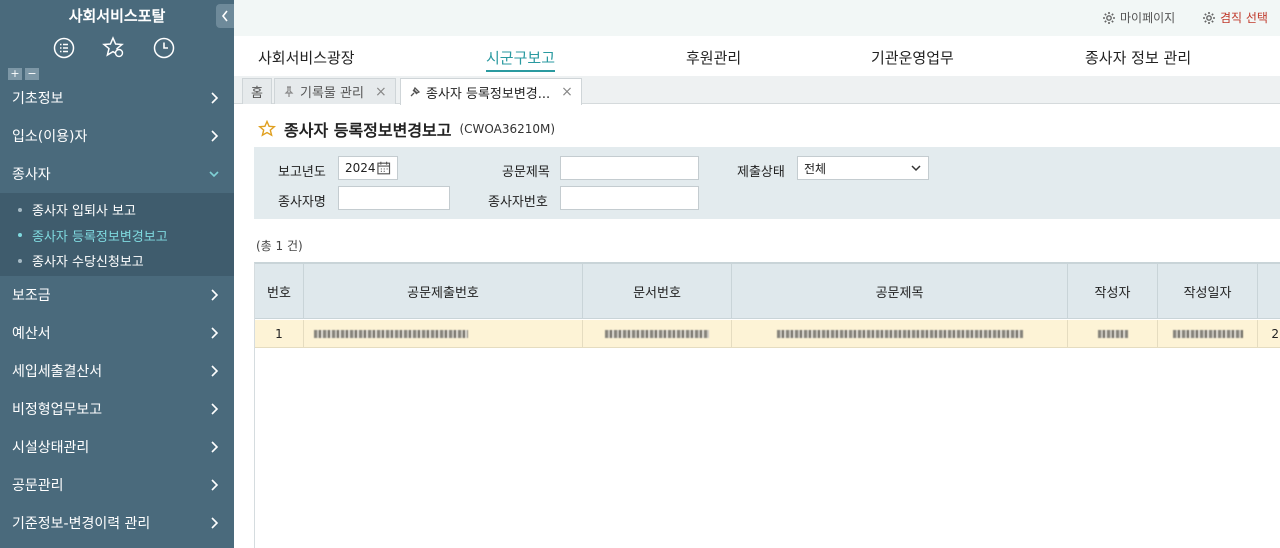 This screenshot has height=548, width=1280. I want to click on tab-label: 기록물 관리, so click(332, 93).